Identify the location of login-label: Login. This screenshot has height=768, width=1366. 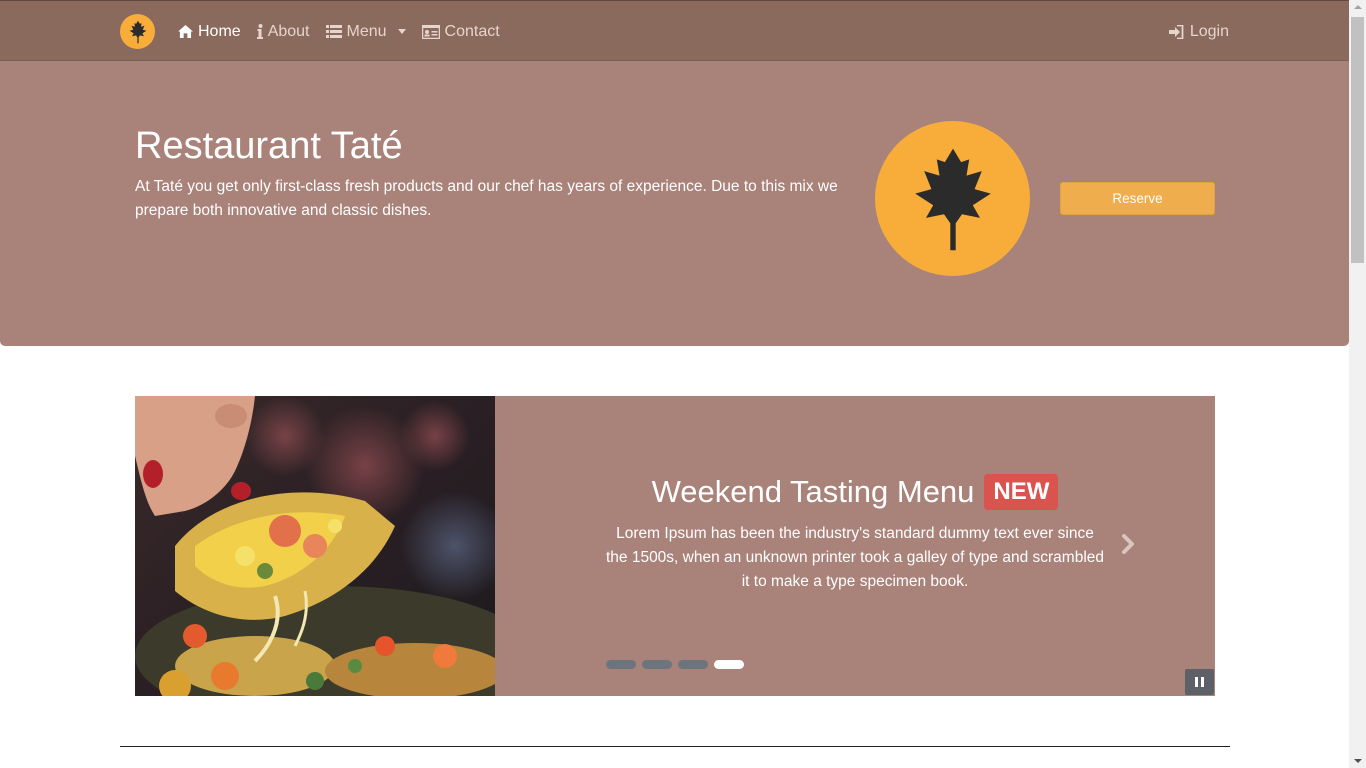
(1209, 31).